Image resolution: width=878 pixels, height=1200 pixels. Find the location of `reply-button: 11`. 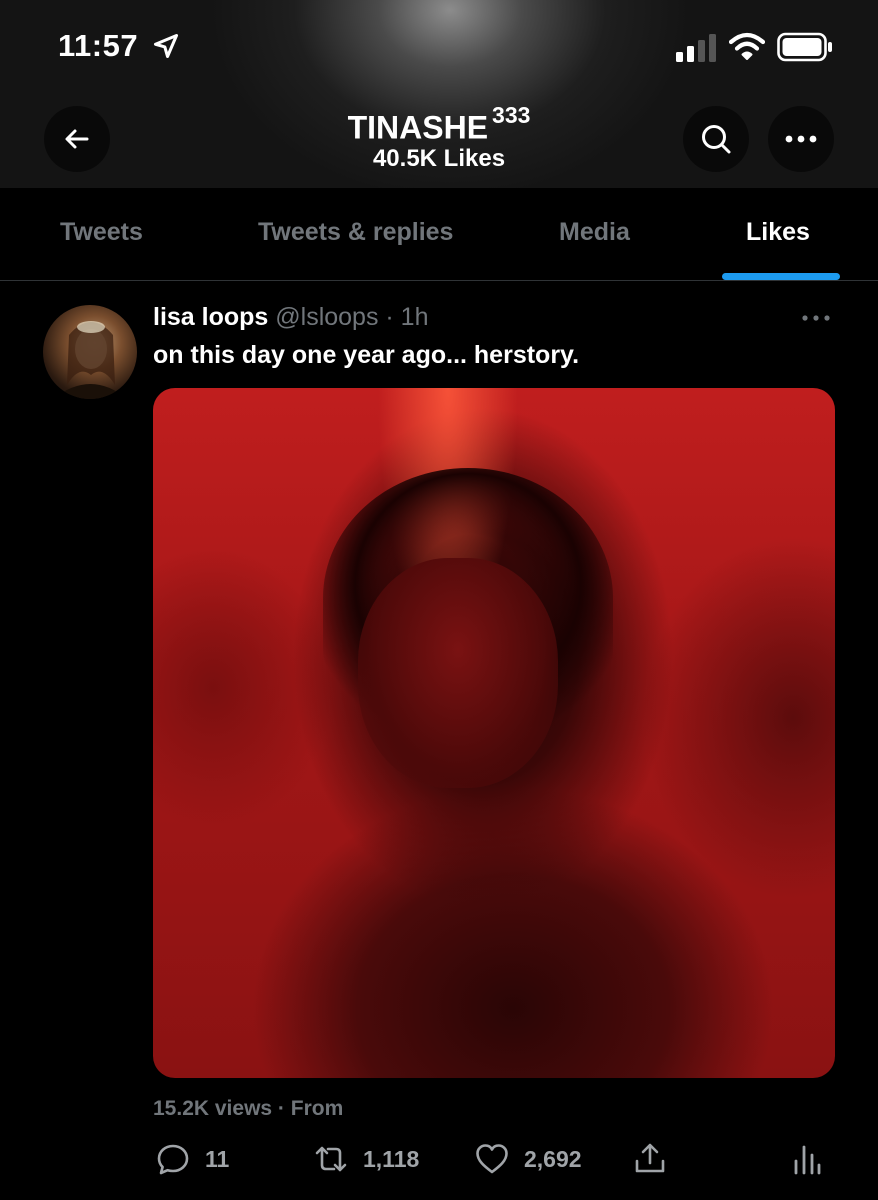

reply-button: 11 is located at coordinates (192, 1159).